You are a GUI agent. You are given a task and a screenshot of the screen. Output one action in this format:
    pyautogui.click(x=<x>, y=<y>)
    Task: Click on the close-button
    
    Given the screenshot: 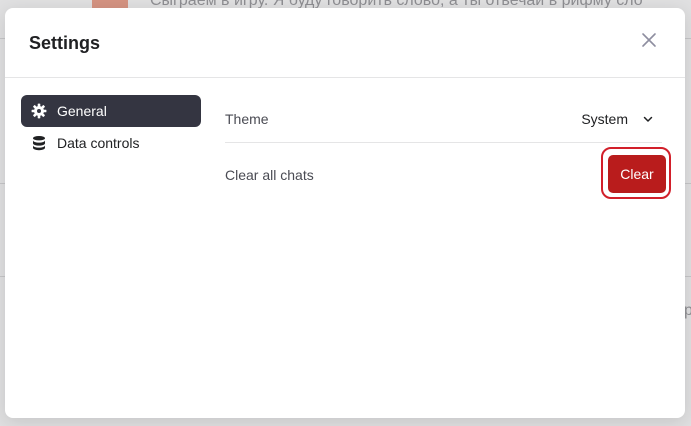 What is the action you would take?
    pyautogui.click(x=649, y=42)
    